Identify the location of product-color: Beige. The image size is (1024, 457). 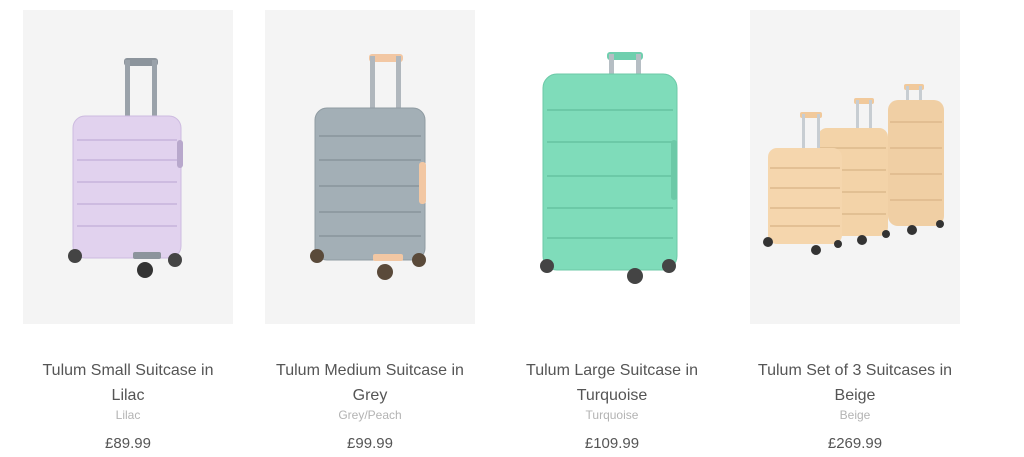
(855, 415).